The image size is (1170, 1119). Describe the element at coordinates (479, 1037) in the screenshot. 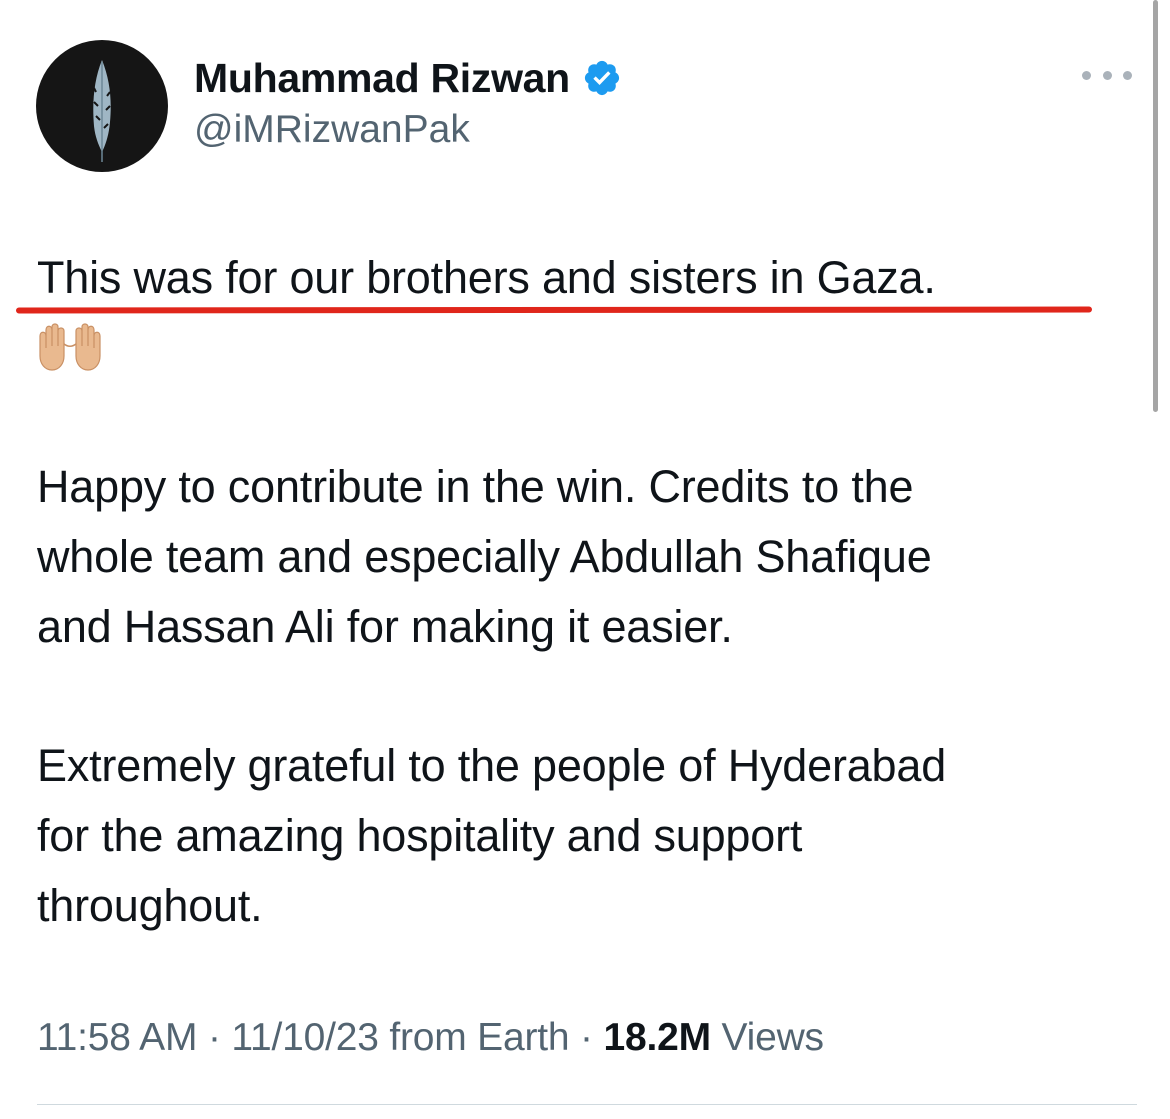

I see `tweet-source: from Earth` at that location.